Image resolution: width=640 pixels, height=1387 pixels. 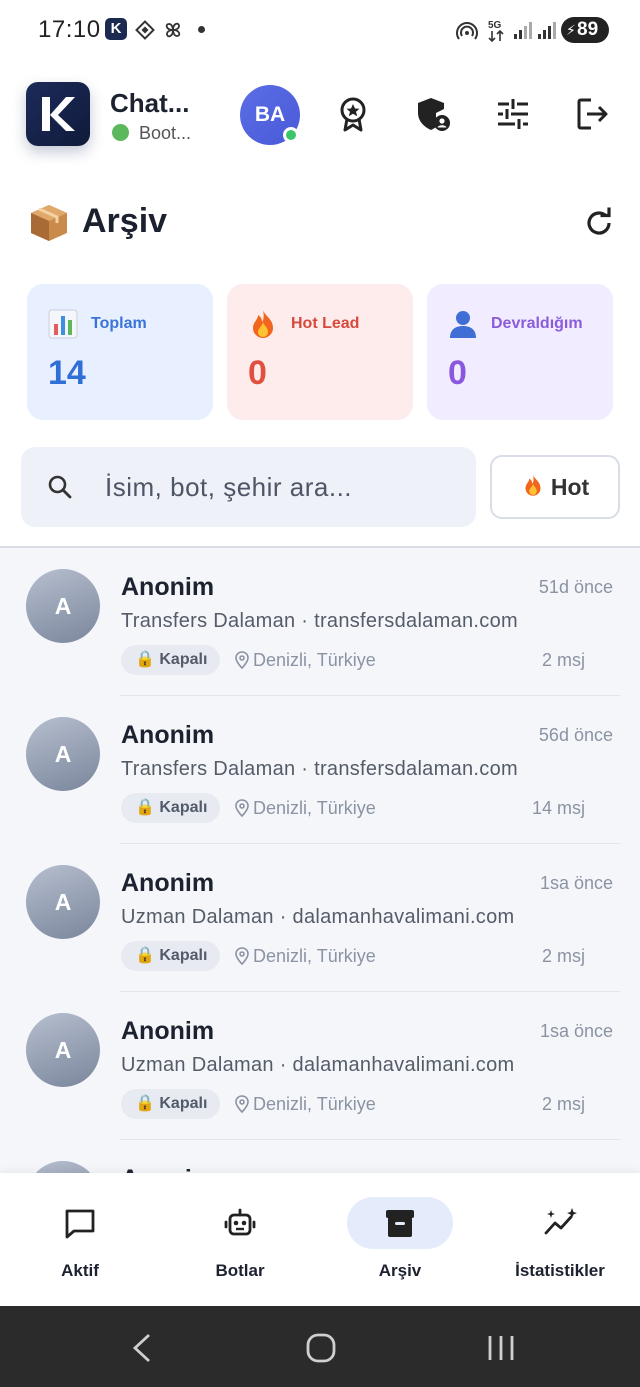 What do you see at coordinates (63, 326) in the screenshot?
I see `bar-chart-icon` at bounding box center [63, 326].